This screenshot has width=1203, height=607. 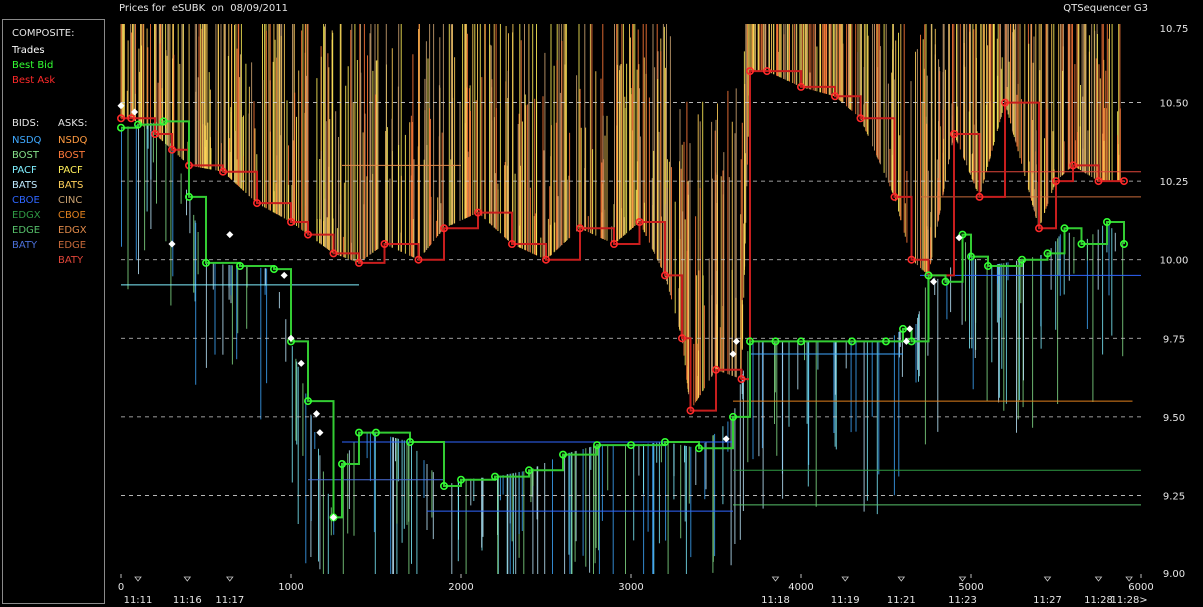 I want to click on x-tick-label: 5000, so click(x=970, y=587).